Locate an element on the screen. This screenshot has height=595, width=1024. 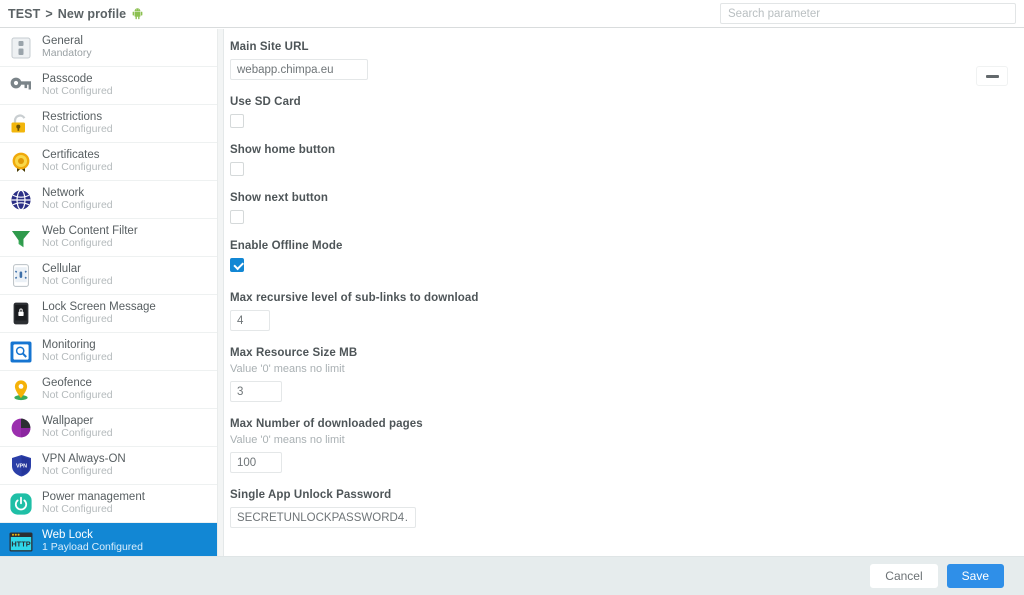
sidebar-item-restrictions: Restrictions Not Configured is located at coordinates (108, 124).